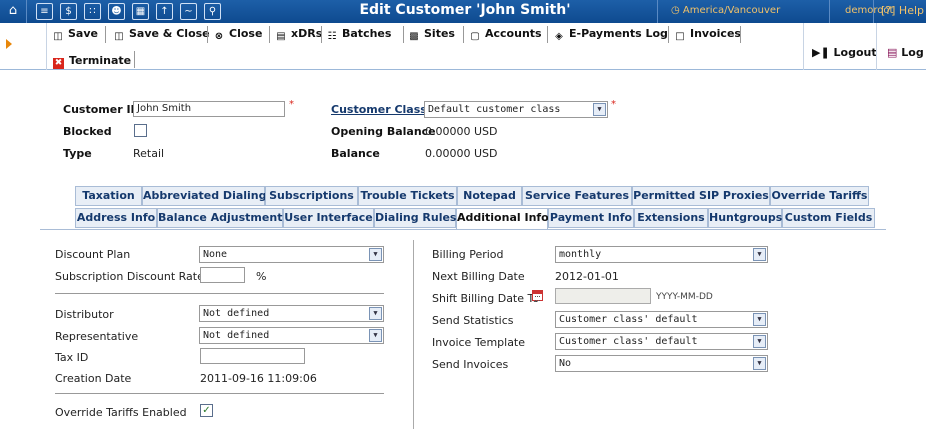  Describe the element at coordinates (108, 196) in the screenshot. I see `tab-taxation: Taxation` at that location.